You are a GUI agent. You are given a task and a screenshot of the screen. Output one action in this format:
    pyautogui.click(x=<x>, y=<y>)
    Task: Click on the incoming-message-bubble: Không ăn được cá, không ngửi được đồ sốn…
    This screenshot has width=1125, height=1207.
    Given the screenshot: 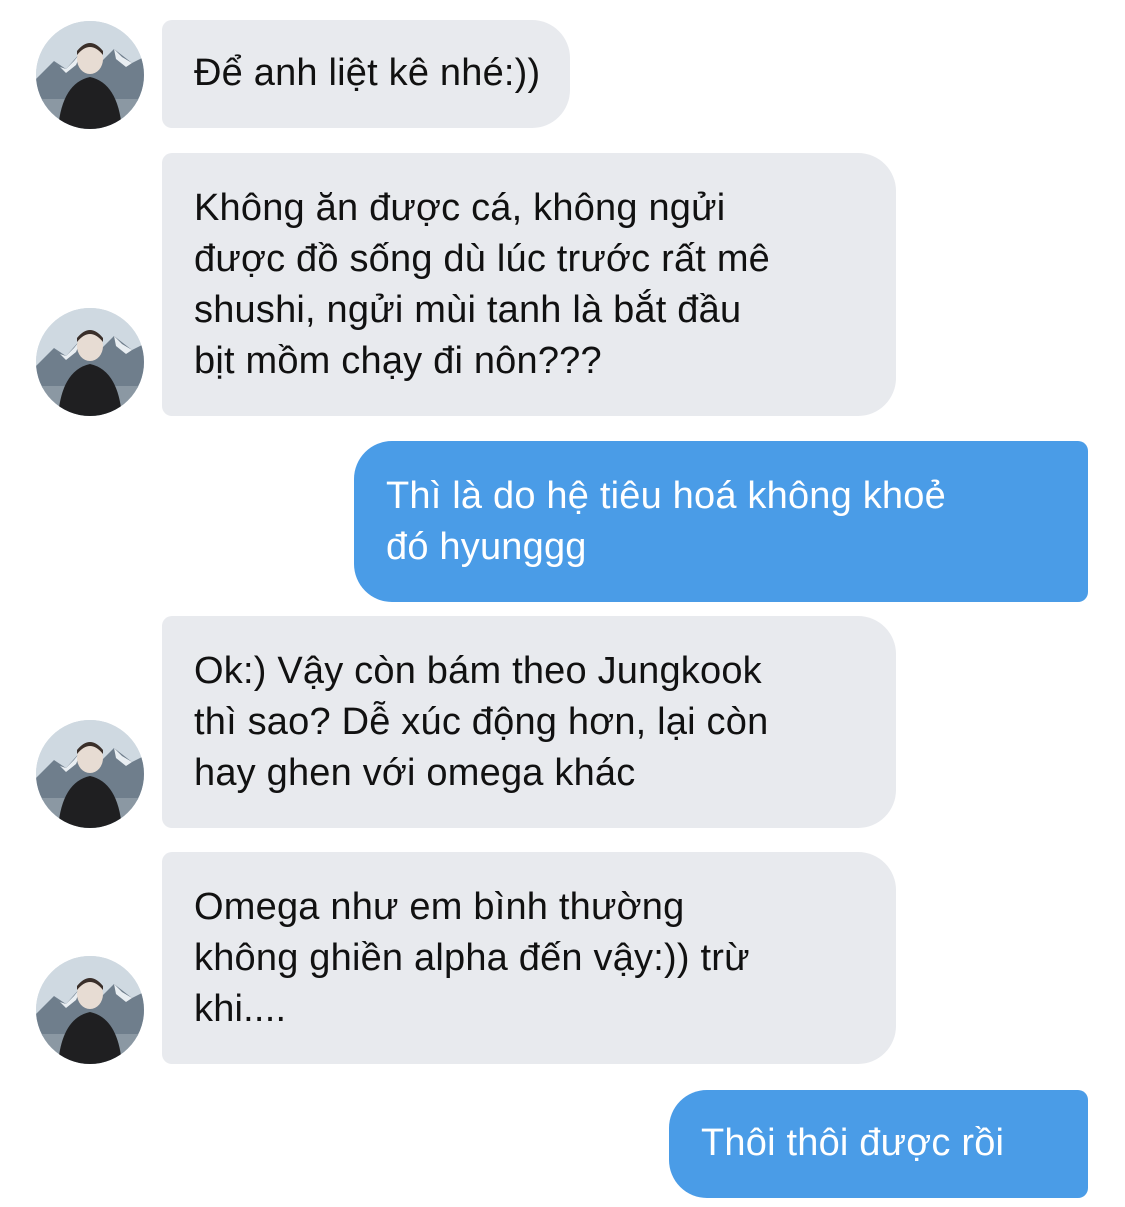 What is the action you would take?
    pyautogui.click(x=529, y=284)
    